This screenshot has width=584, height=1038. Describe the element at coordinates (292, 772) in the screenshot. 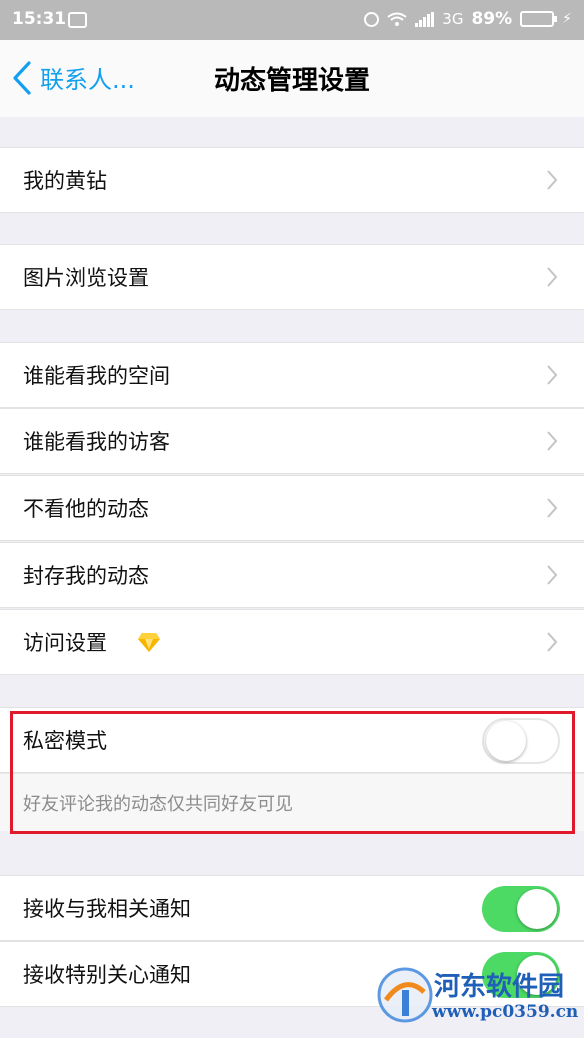

I see `highlight-box` at that location.